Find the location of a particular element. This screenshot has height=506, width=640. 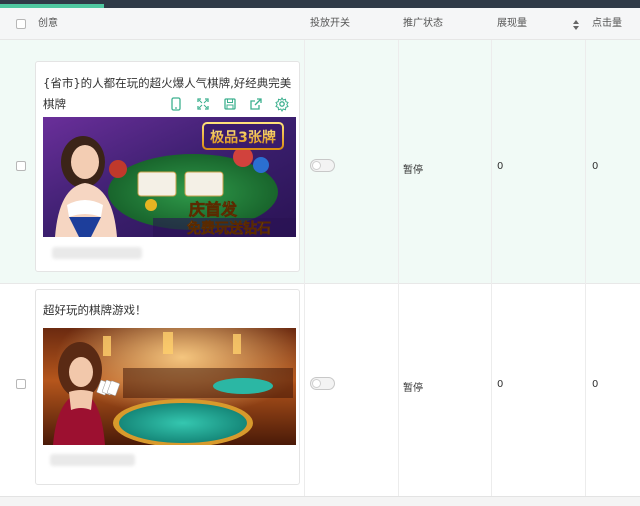

expand-icon is located at coordinates (203, 104).